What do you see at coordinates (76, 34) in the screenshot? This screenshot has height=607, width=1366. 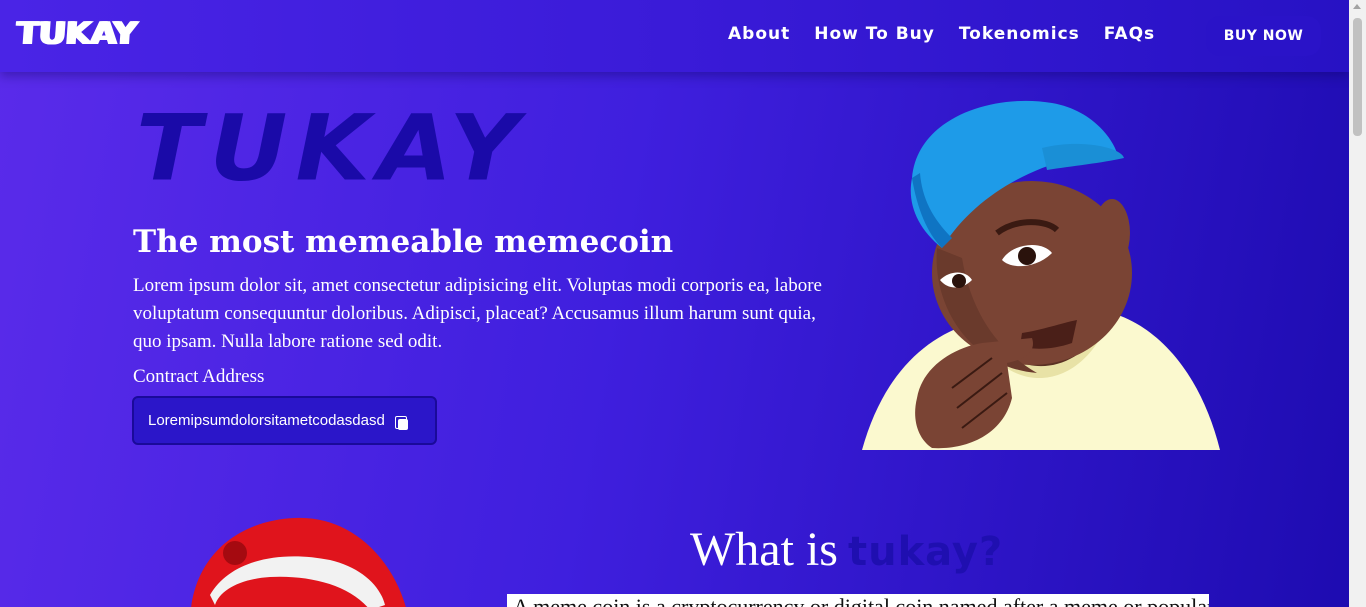 I see `logo: TUKAY` at bounding box center [76, 34].